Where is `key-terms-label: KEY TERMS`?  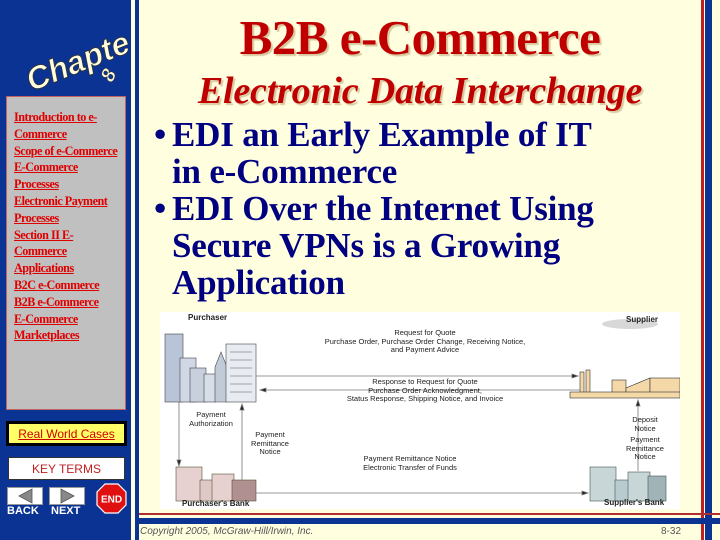 key-terms-label: KEY TERMS is located at coordinates (66, 468).